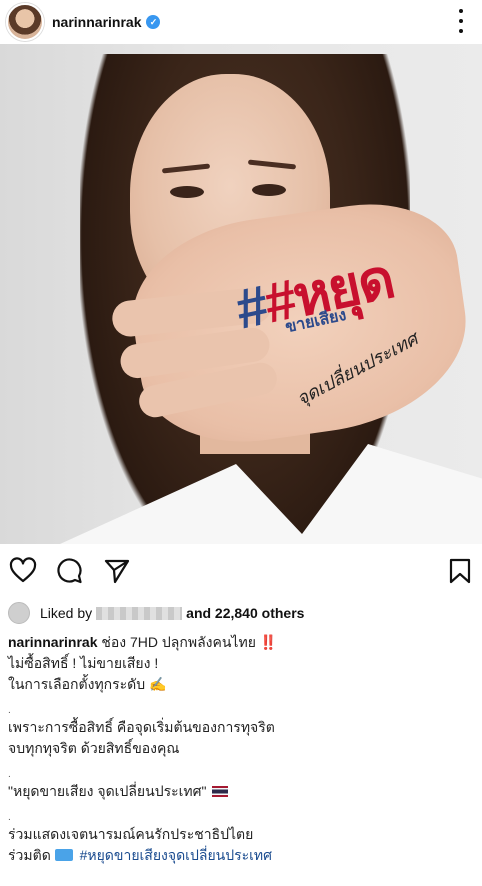 The width and height of the screenshot is (482, 886). What do you see at coordinates (96, 22) in the screenshot?
I see `username-link: narinnarinrak` at bounding box center [96, 22].